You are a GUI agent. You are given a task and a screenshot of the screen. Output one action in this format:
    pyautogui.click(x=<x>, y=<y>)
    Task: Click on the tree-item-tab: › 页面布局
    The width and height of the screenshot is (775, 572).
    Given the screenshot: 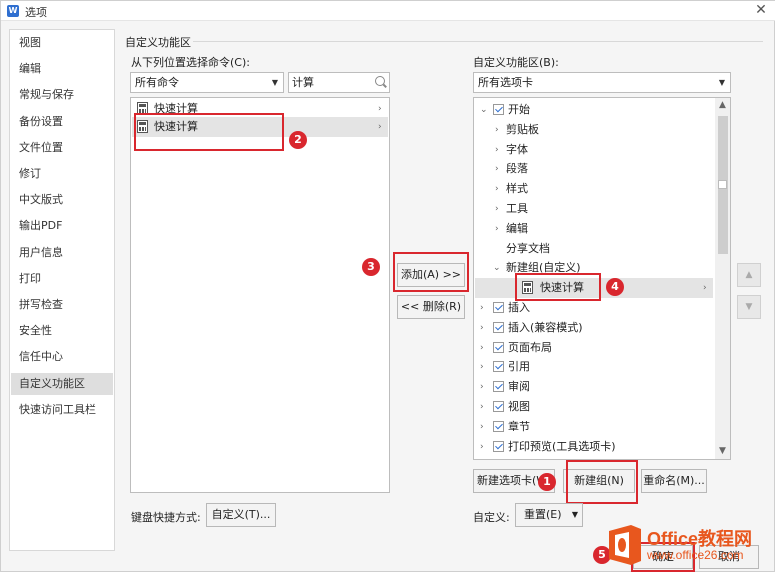 What is the action you would take?
    pyautogui.click(x=594, y=348)
    